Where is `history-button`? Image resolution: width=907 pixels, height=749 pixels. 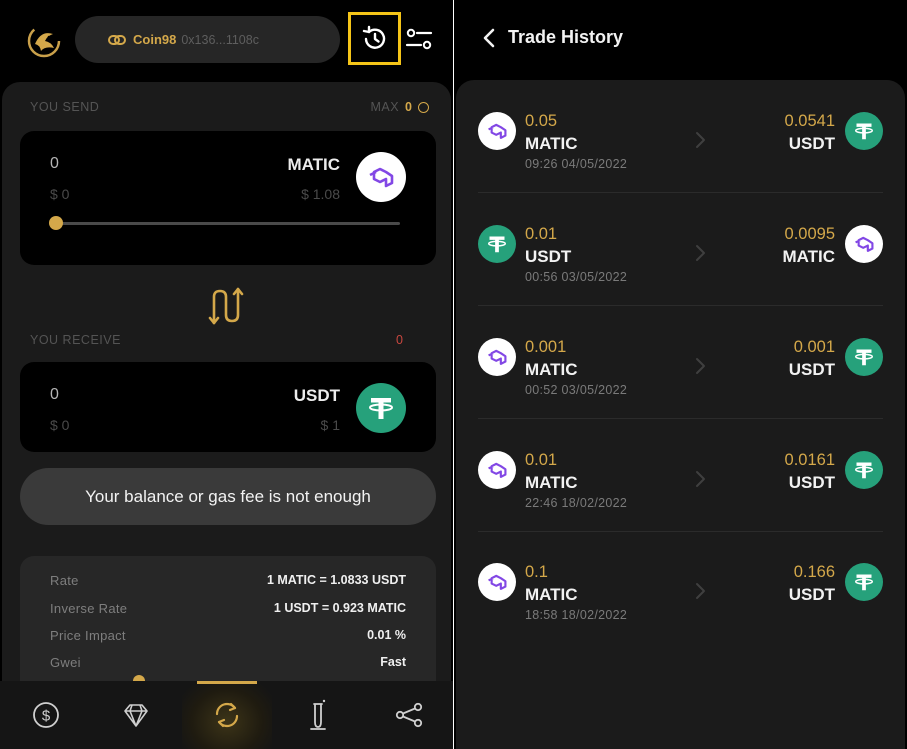 history-button is located at coordinates (374, 38).